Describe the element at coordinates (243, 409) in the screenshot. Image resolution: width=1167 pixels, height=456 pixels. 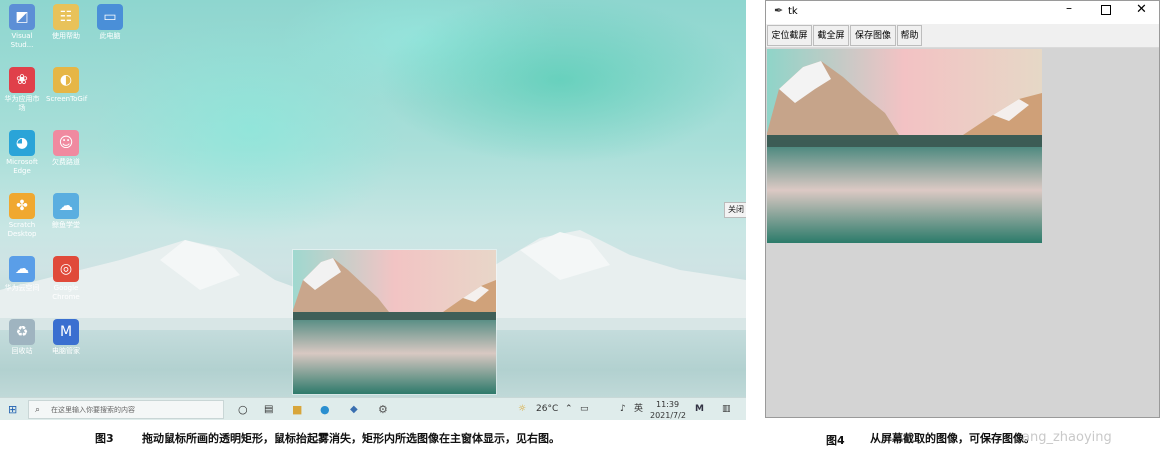
I see `cortana-icon: ○` at that location.